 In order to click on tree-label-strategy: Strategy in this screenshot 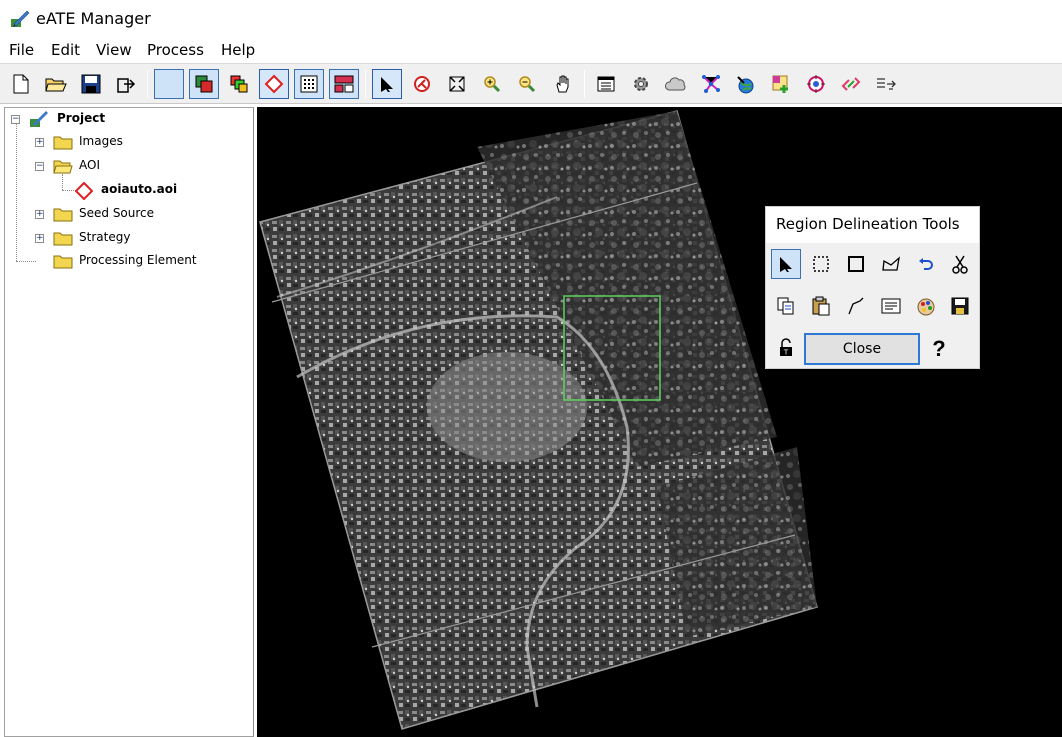, I will do `click(105, 237)`.